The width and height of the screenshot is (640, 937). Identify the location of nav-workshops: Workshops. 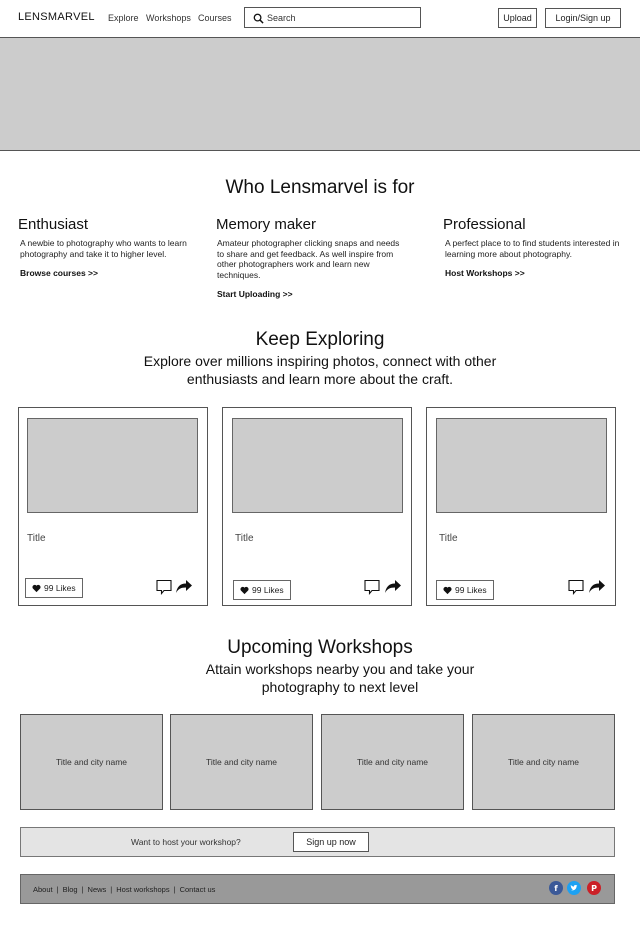
(168, 18).